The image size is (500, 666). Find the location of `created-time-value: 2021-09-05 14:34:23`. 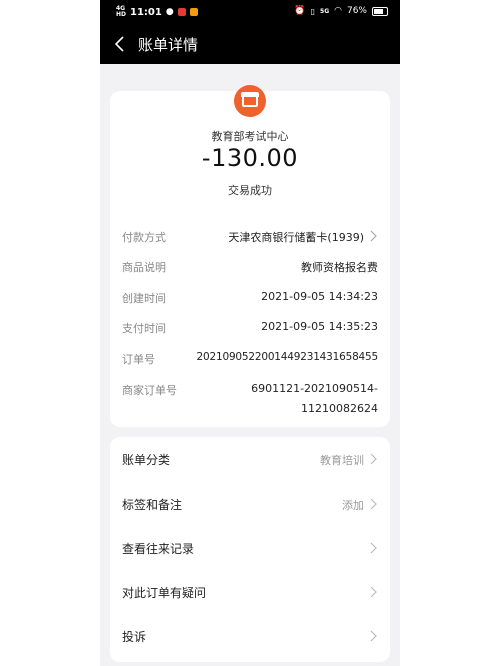

created-time-value: 2021-09-05 14:34:23 is located at coordinates (319, 296).